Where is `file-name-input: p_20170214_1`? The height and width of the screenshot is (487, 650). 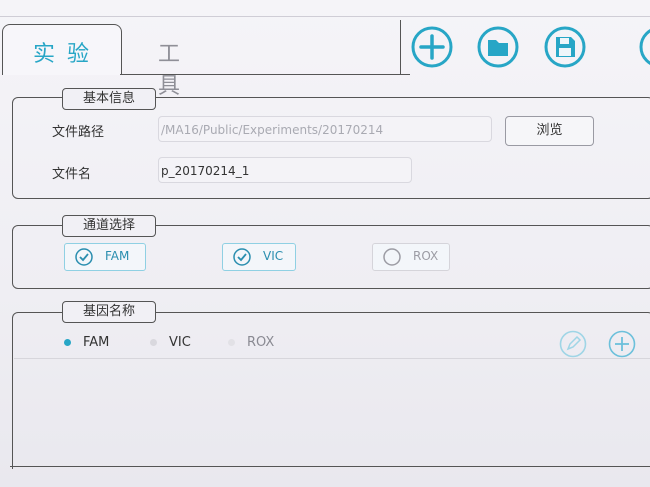
file-name-input: p_20170214_1 is located at coordinates (285, 170).